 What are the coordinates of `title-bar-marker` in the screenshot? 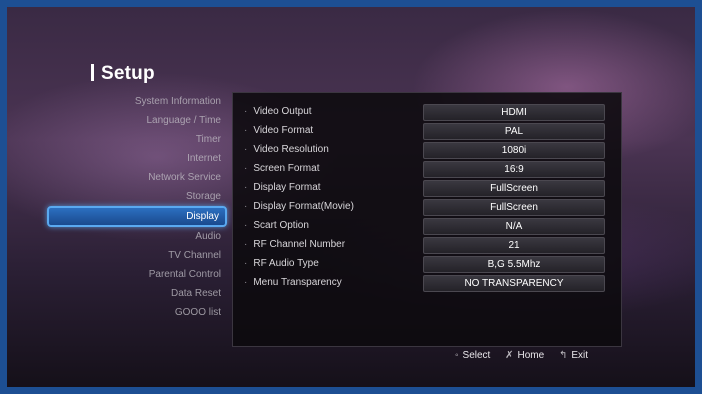 It's located at (92, 72).